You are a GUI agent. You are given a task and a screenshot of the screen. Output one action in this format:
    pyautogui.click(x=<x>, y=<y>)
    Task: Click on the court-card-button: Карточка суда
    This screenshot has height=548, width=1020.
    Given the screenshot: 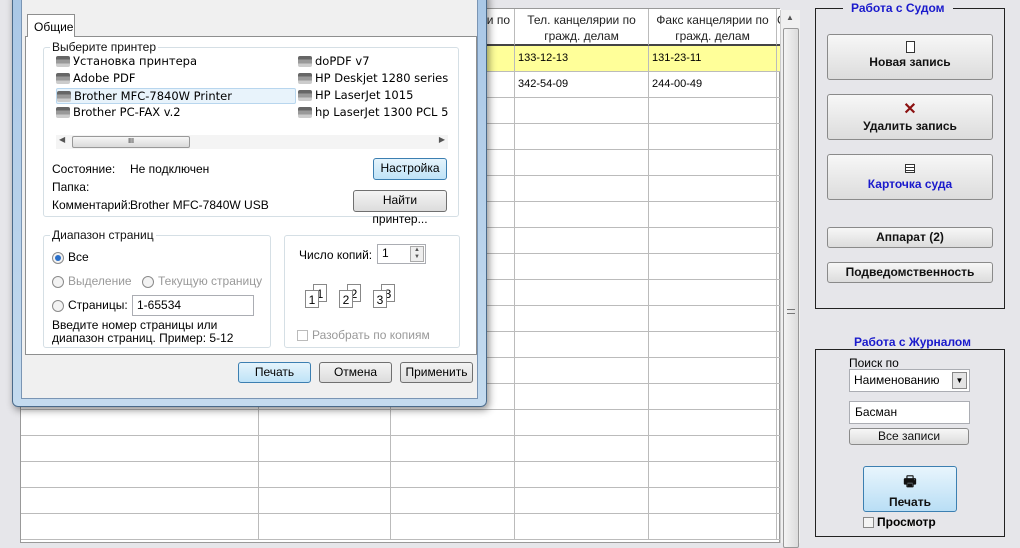 What is the action you would take?
    pyautogui.click(x=910, y=177)
    